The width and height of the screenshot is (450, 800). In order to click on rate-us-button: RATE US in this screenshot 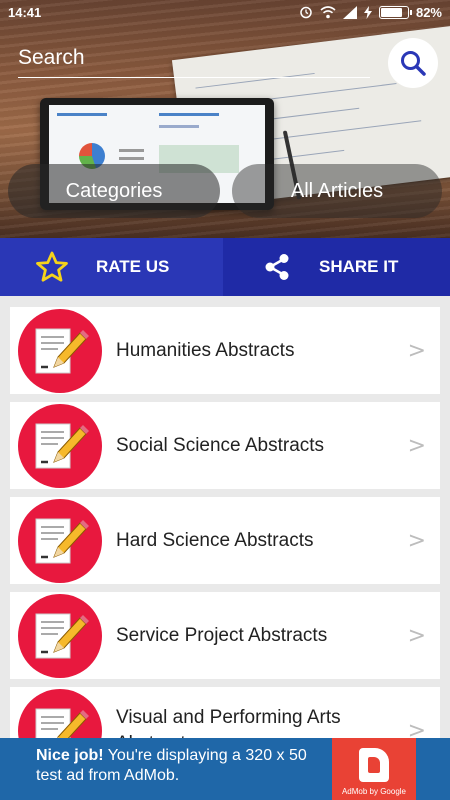, I will do `click(111, 267)`.